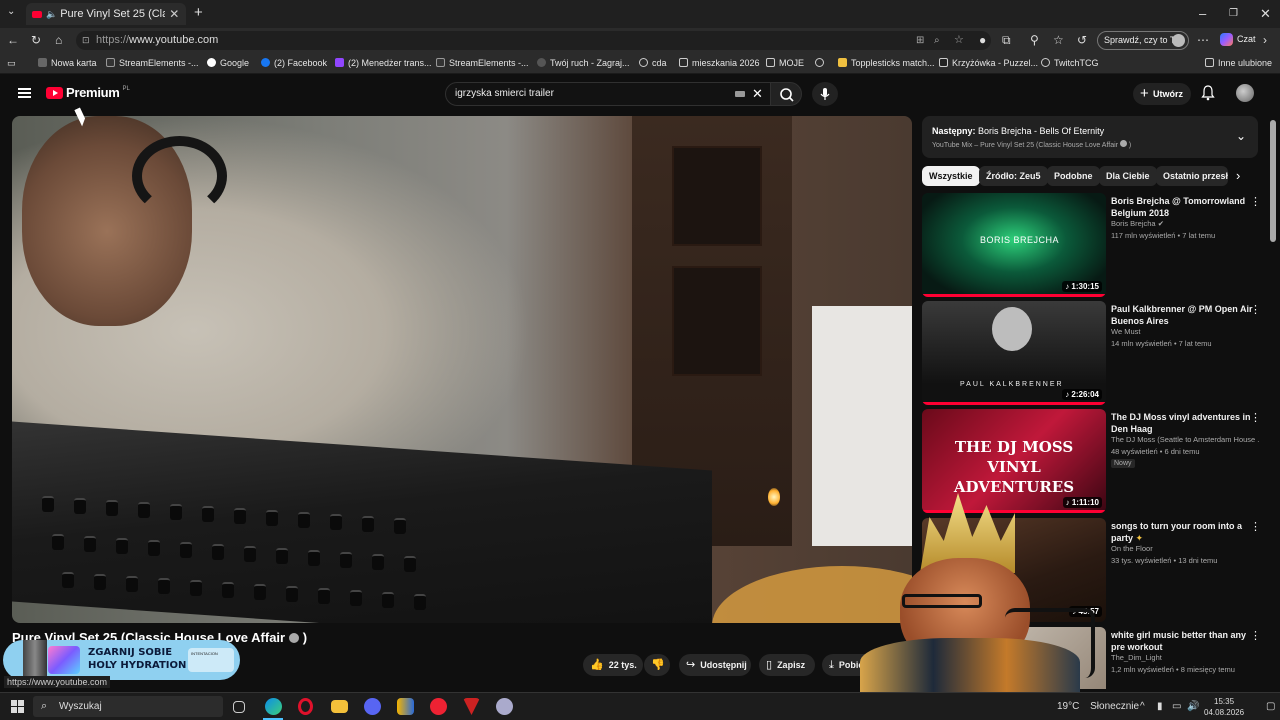 The width and height of the screenshot is (1280, 720). I want to click on other-favorites: Inne ulubione, so click(1238, 63).